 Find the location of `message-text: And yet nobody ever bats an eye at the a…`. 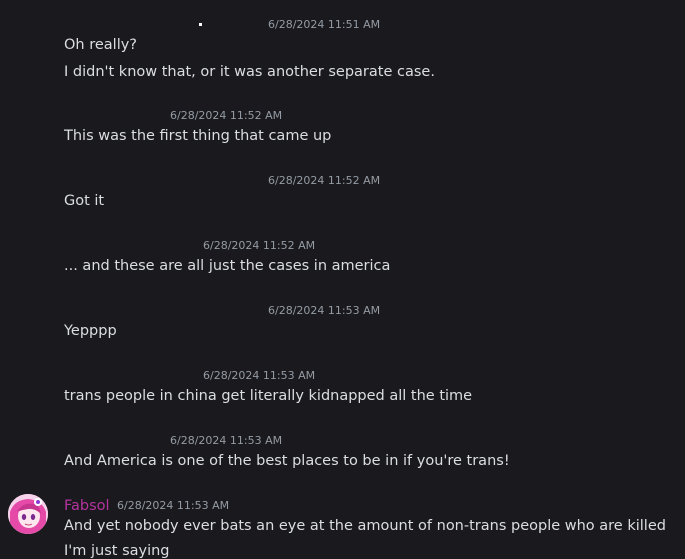

message-text: And yet nobody ever bats an eye at the a… is located at coordinates (365, 526).